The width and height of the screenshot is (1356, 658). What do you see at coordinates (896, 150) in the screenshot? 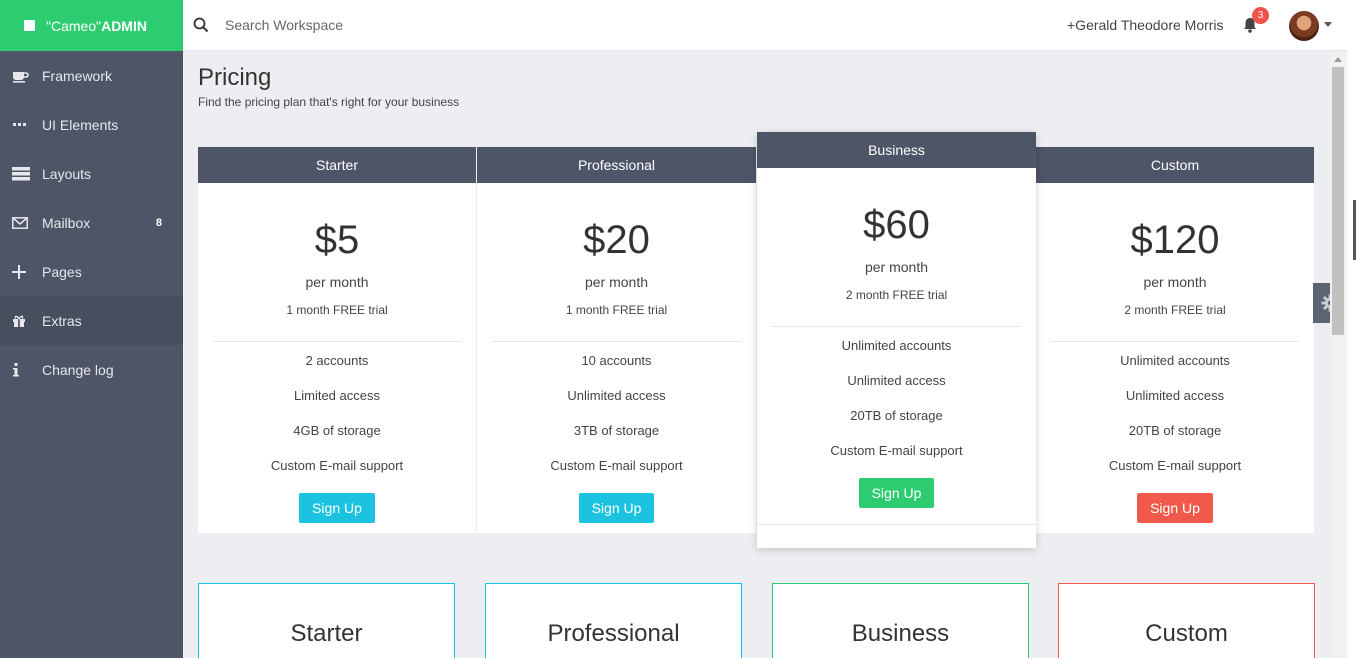
I see `plan-header: Business` at bounding box center [896, 150].